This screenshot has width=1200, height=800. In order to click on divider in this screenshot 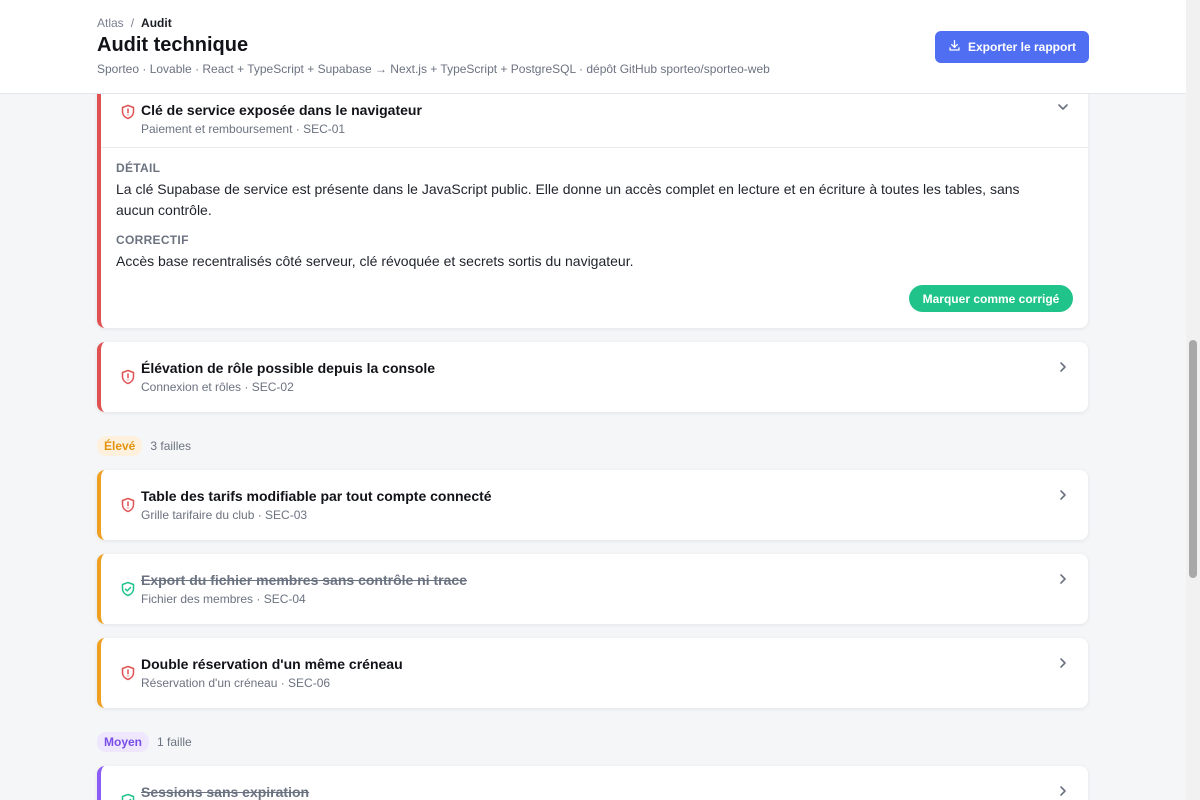, I will do `click(594, 147)`.